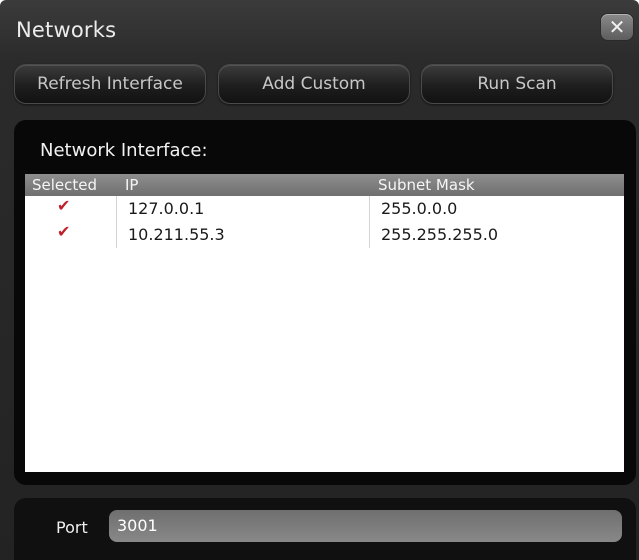  I want to click on port-panel: Port 3001, so click(325, 529).